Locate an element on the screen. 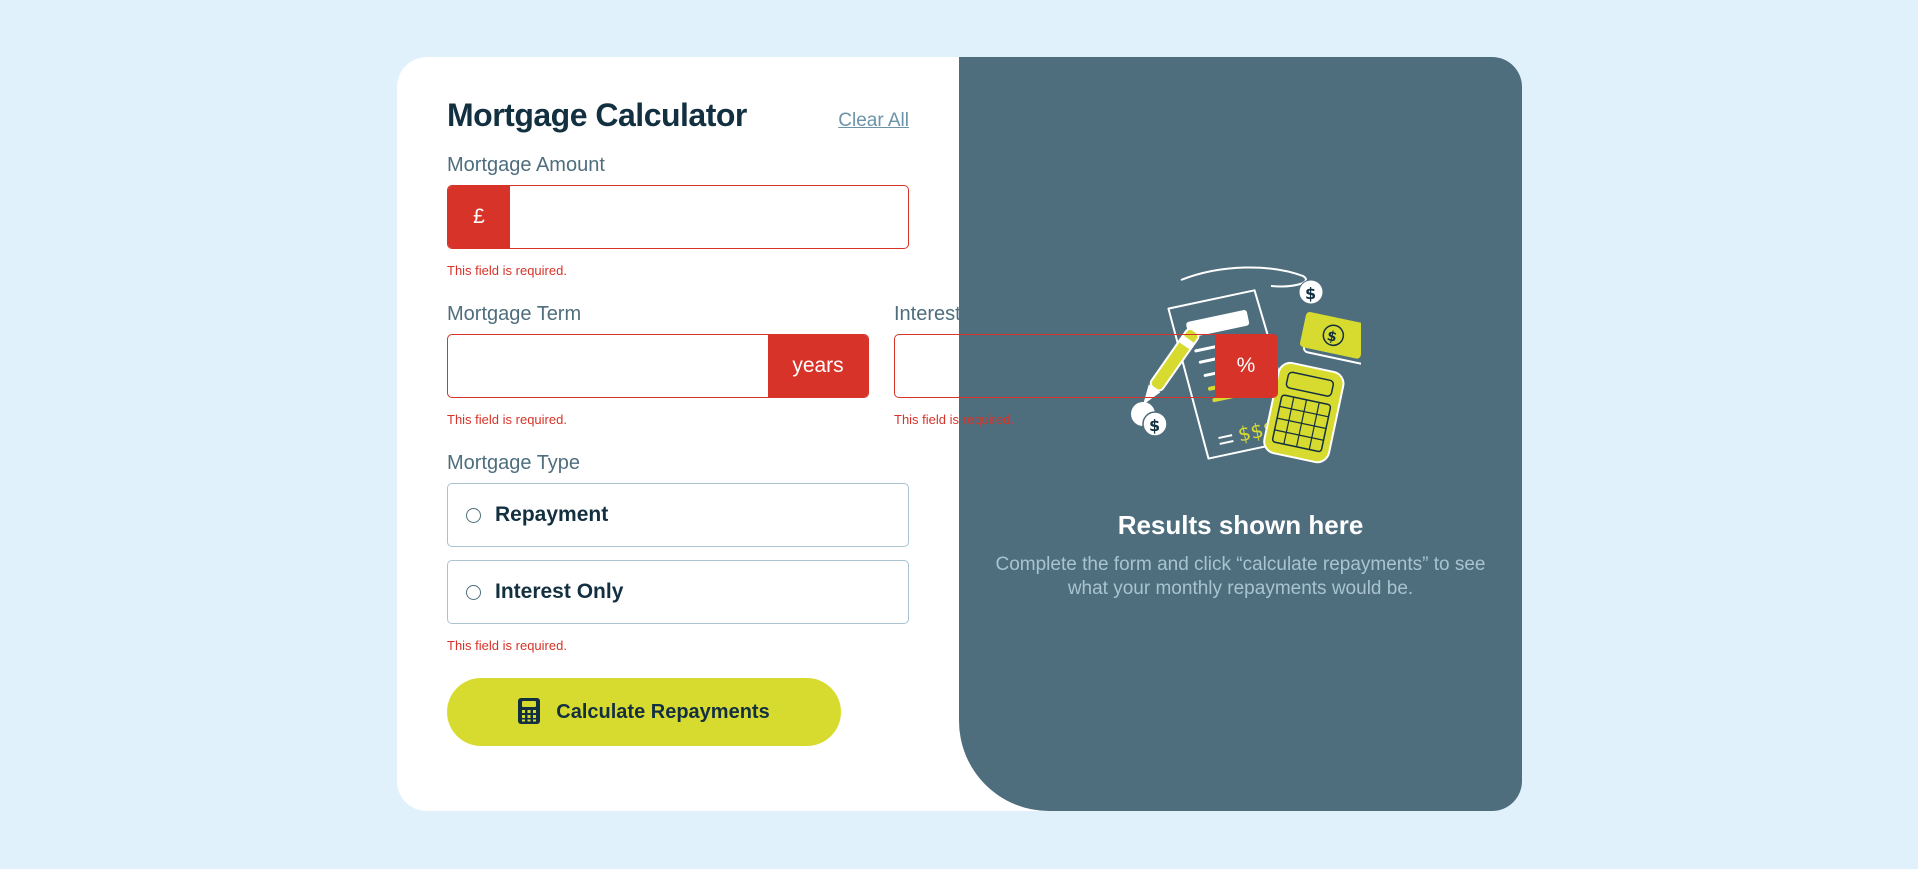 This screenshot has width=1918, height=869. mortgage-term-label: Mortgage Term is located at coordinates (514, 314).